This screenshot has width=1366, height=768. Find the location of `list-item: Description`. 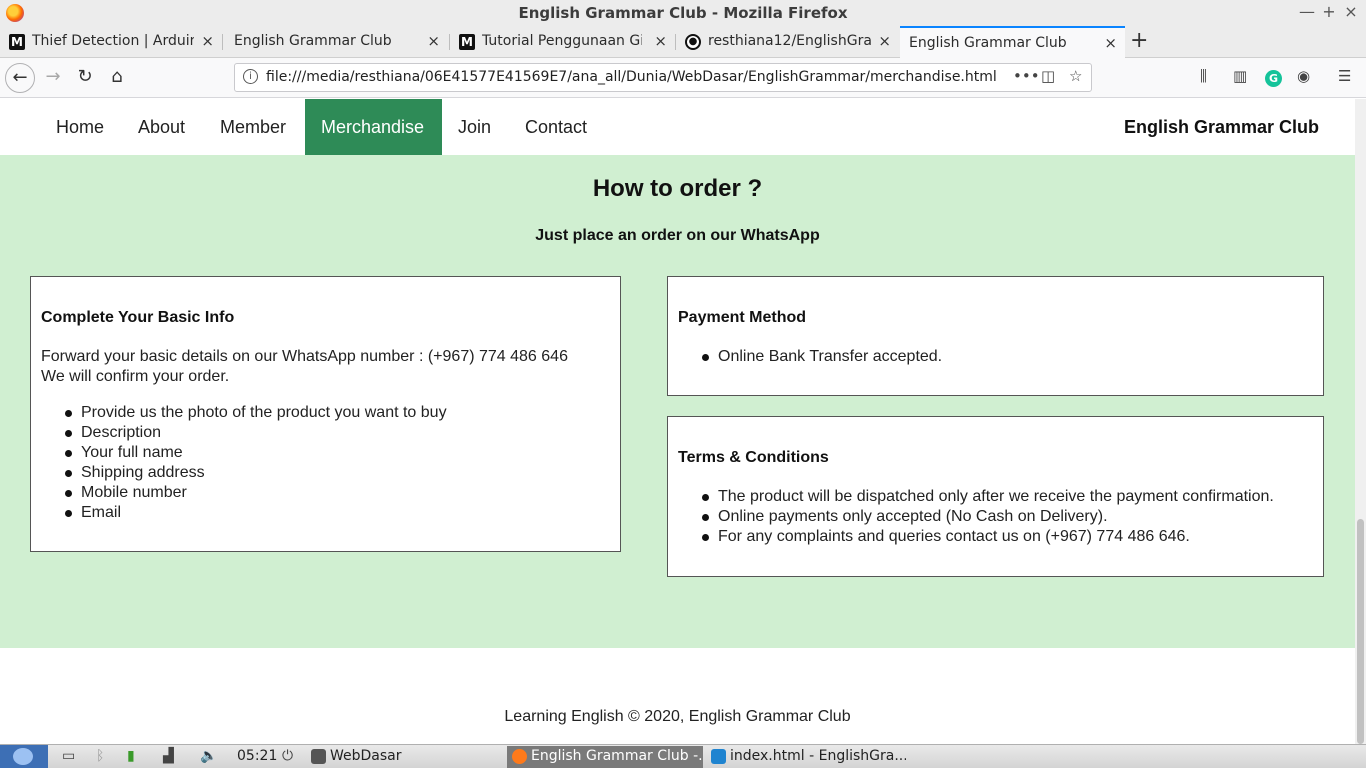

list-item: Description is located at coordinates (337, 433).